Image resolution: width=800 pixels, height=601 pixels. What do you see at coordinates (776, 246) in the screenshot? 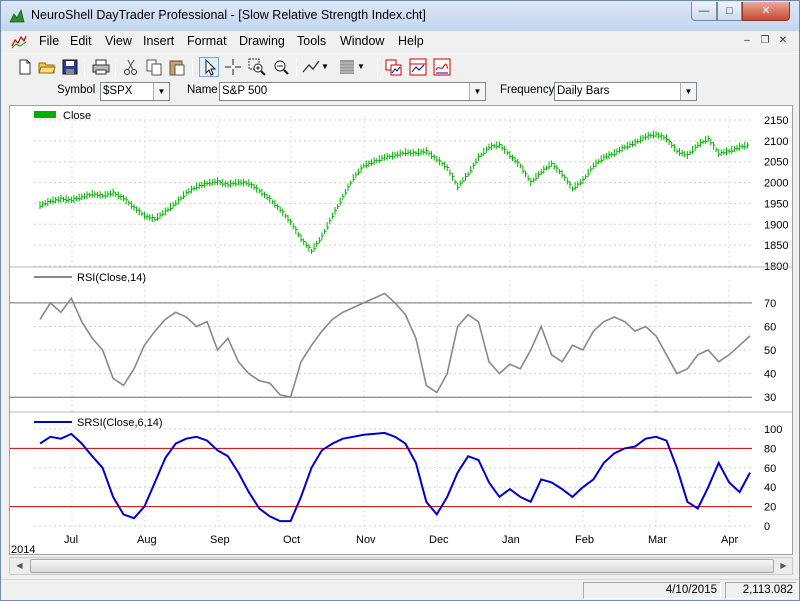
I see `y-tick-label: 1850` at bounding box center [776, 246].